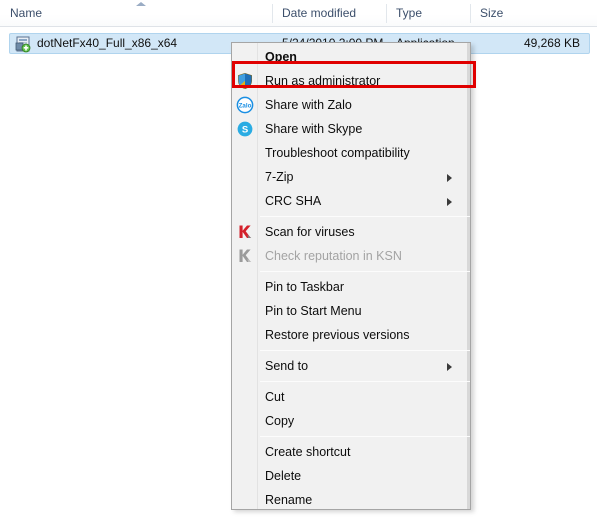 The image size is (597, 522). What do you see at coordinates (280, 421) in the screenshot?
I see `context-menu-item-label: Copy` at bounding box center [280, 421].